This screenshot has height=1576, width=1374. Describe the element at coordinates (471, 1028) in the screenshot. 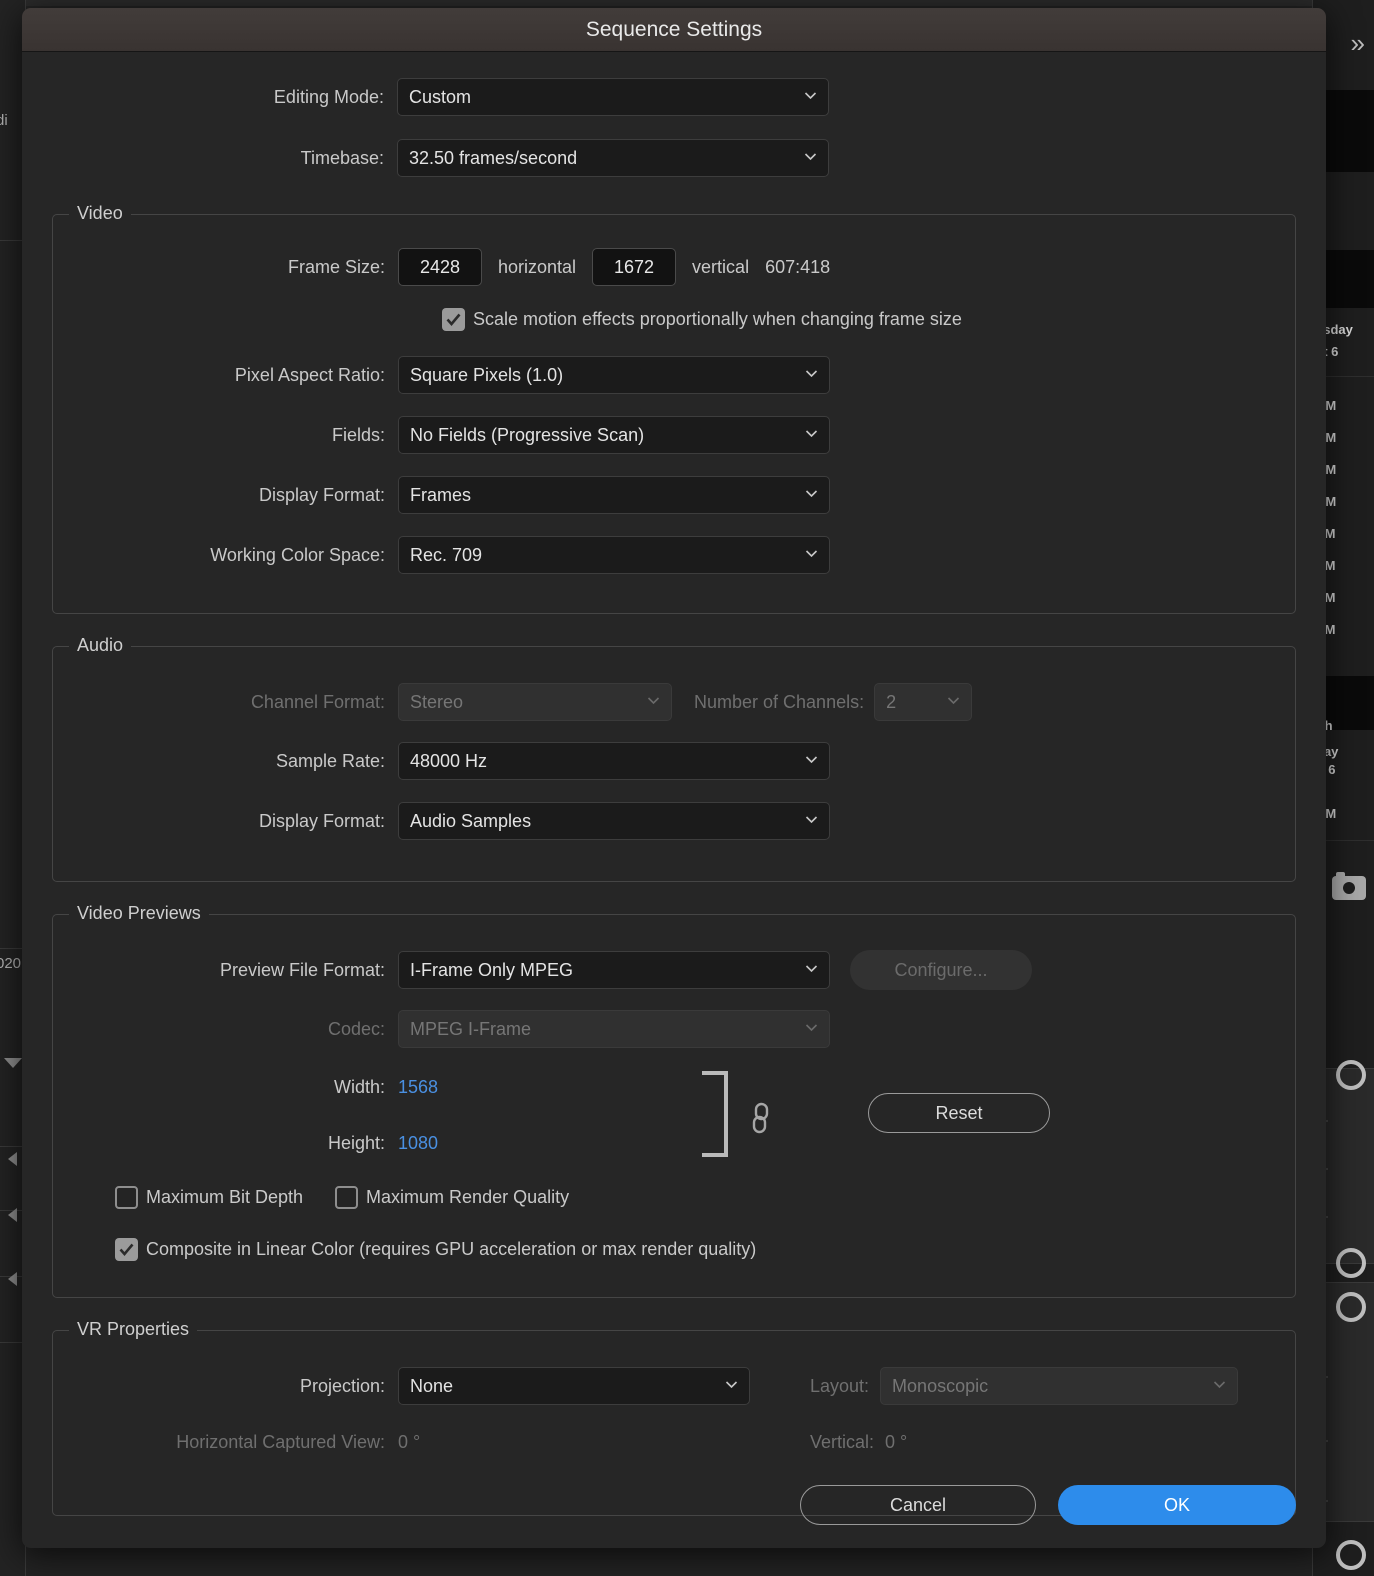

I see `codec-value: MPEG I-Frame` at that location.